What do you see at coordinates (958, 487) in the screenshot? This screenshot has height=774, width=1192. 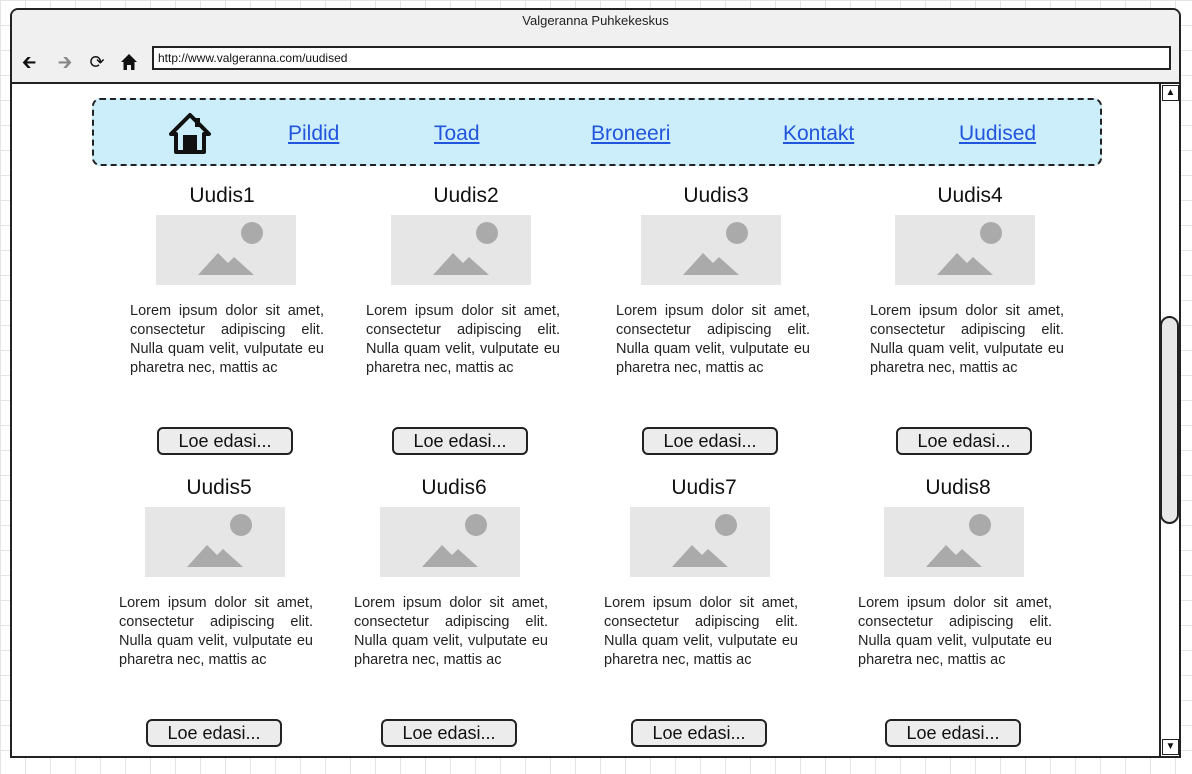 I see `news-title: Uudis8` at bounding box center [958, 487].